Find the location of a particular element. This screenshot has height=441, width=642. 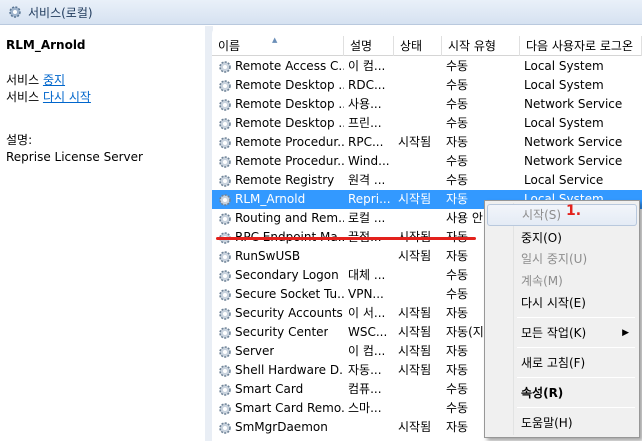

column-header-name: 이름 ▲ is located at coordinates (278, 46).